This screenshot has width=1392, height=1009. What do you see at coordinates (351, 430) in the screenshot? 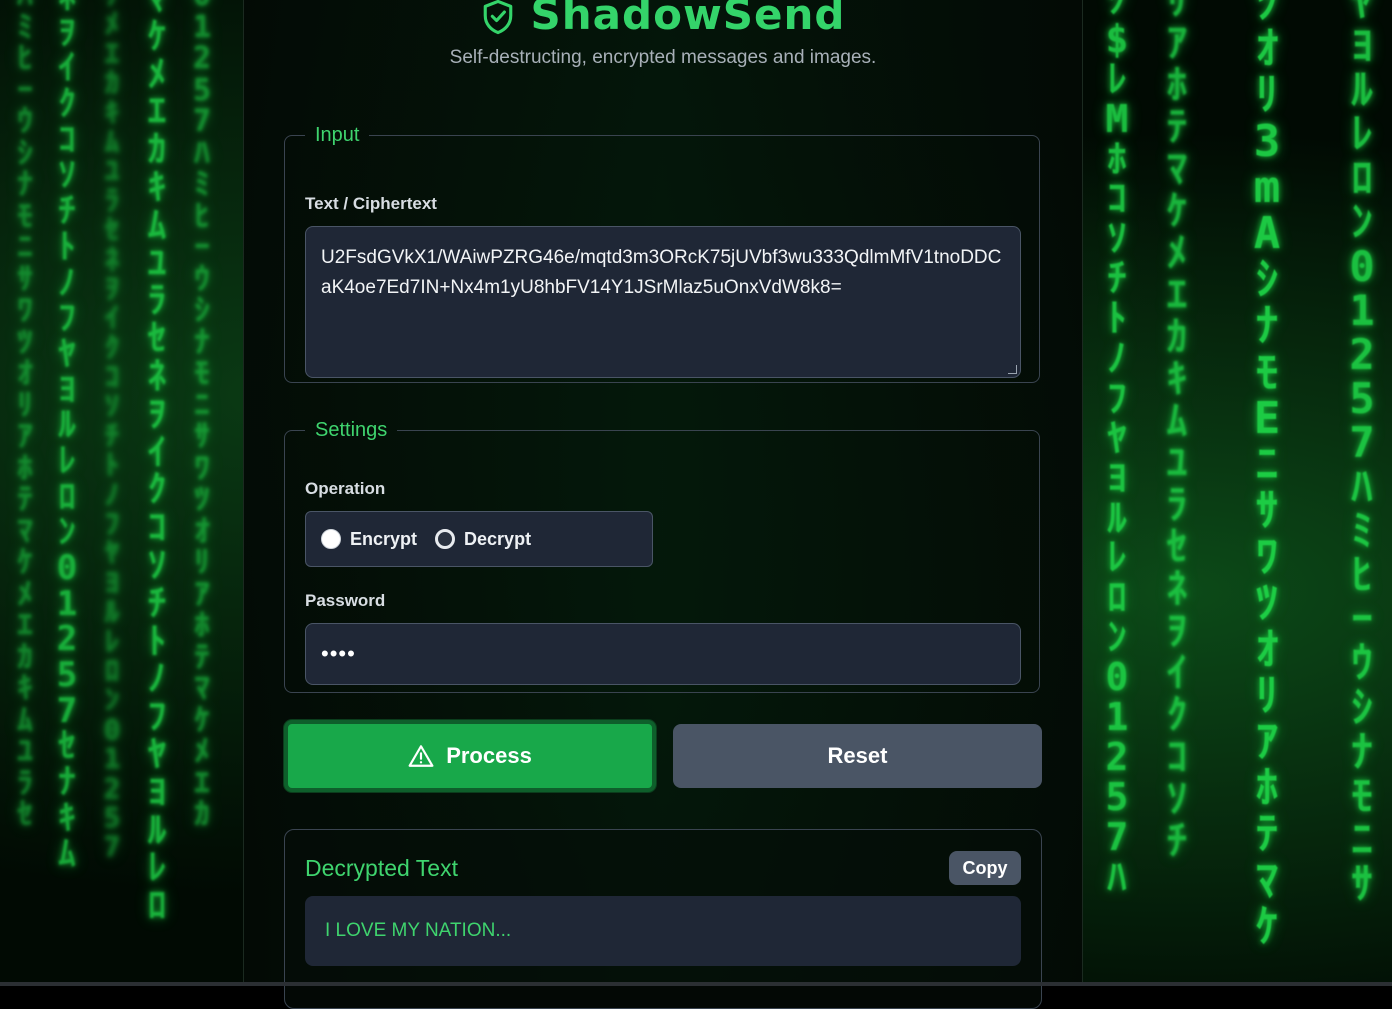
I see `settings-legend: Settings` at bounding box center [351, 430].